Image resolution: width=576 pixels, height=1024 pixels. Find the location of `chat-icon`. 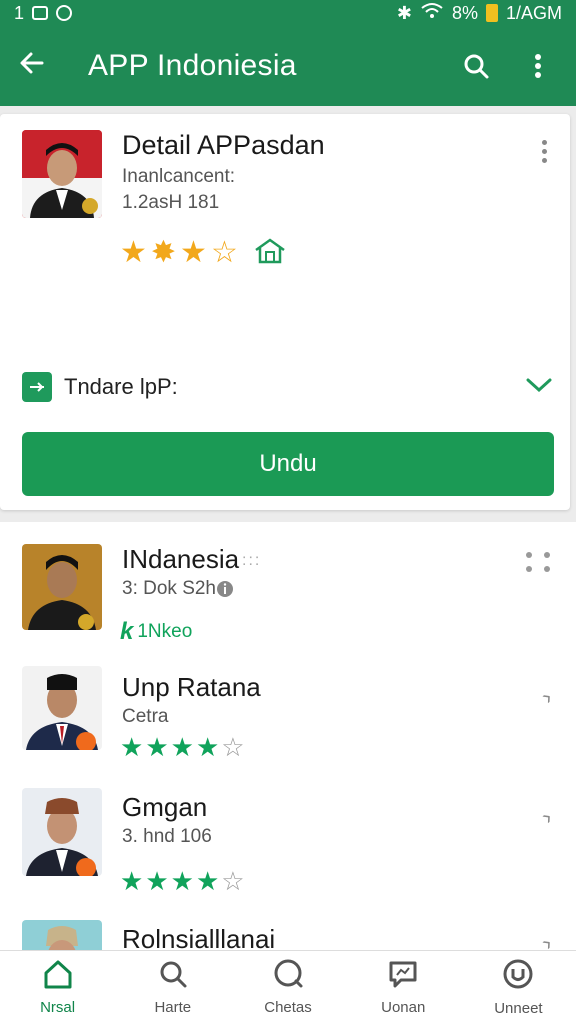

chat-icon is located at coordinates (403, 976).